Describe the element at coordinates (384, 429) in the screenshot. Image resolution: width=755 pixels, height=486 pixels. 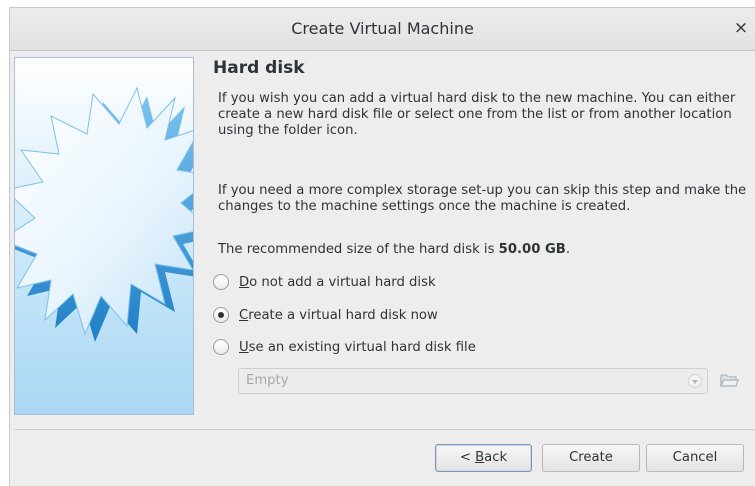
I see `footer-separator` at that location.